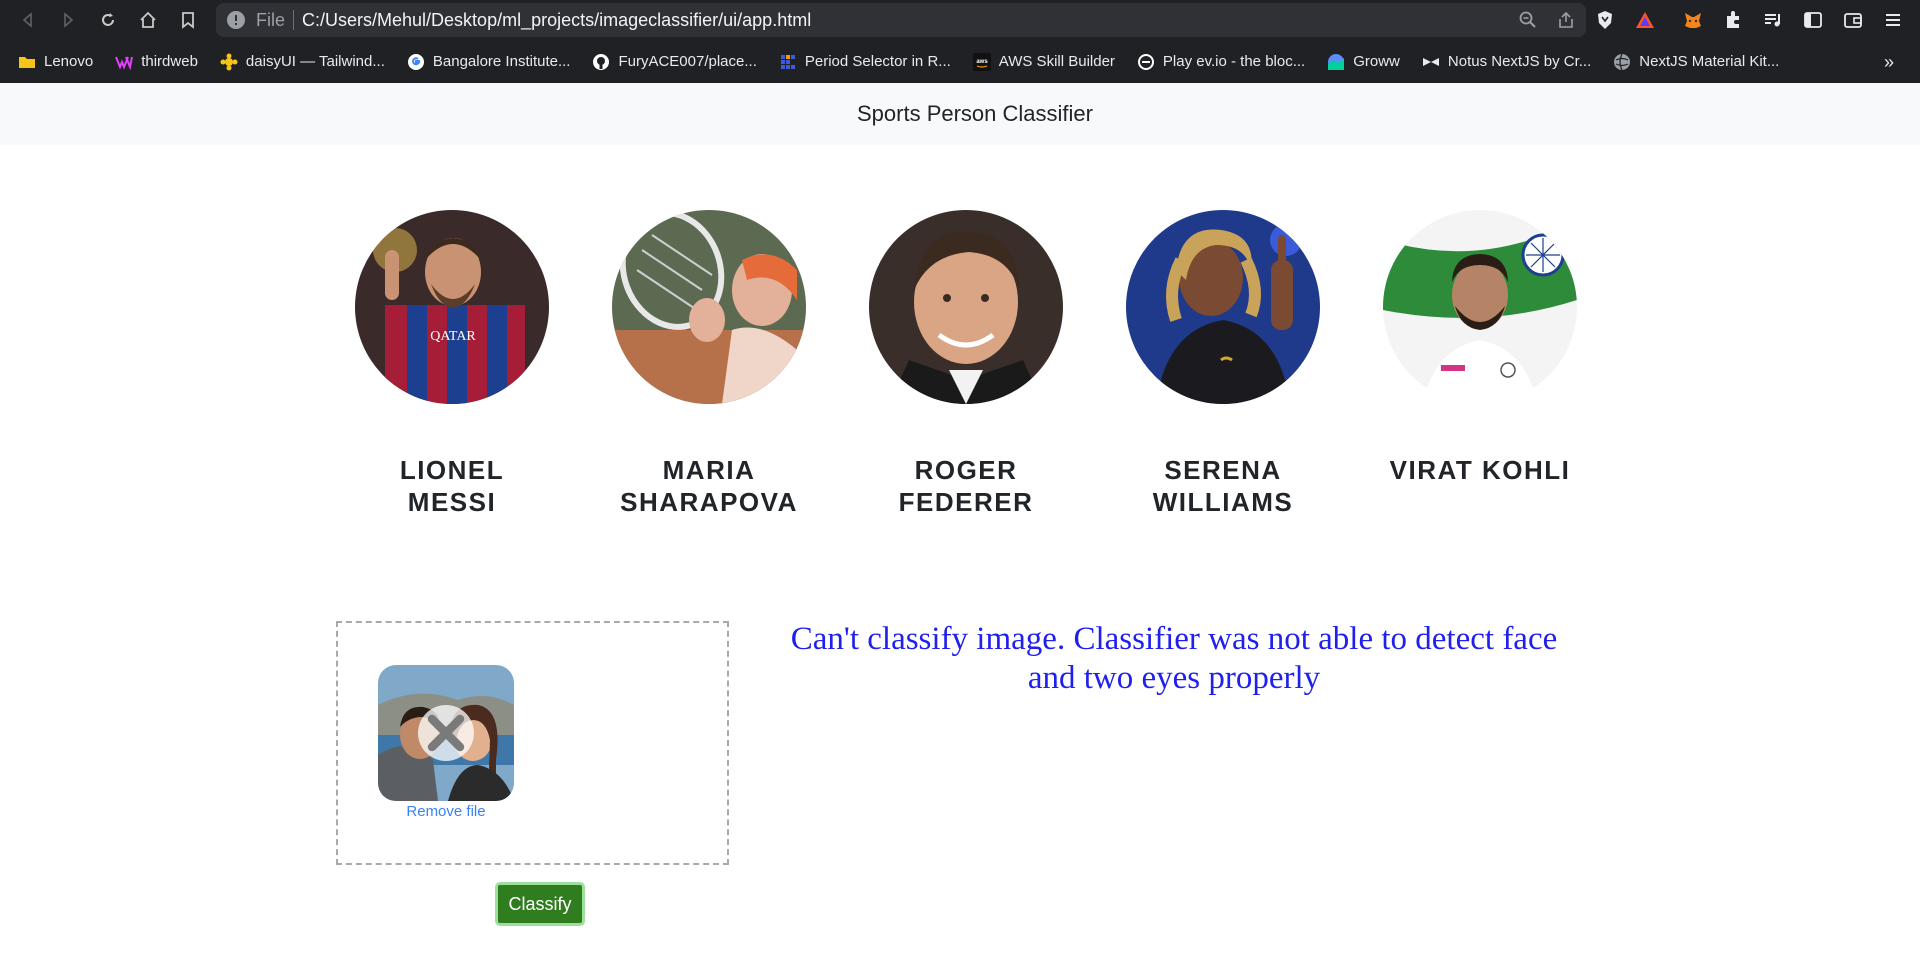 The image size is (1920, 977). What do you see at coordinates (601, 62) in the screenshot?
I see `github-icon` at bounding box center [601, 62].